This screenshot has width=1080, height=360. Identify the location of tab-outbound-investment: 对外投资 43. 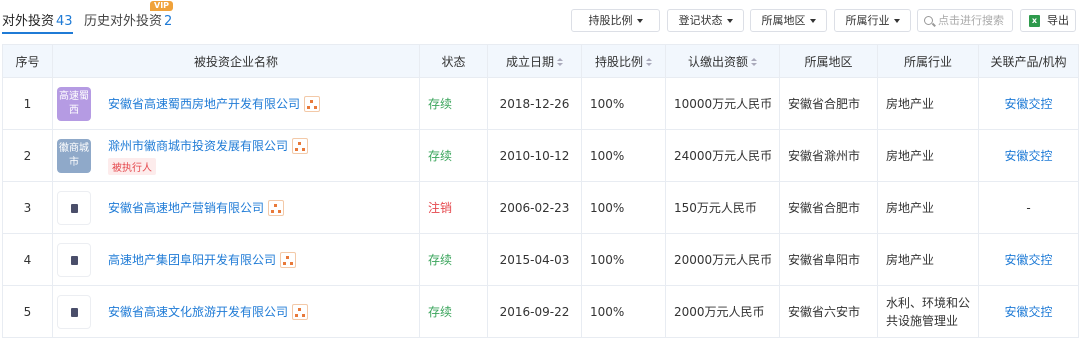
(37, 22).